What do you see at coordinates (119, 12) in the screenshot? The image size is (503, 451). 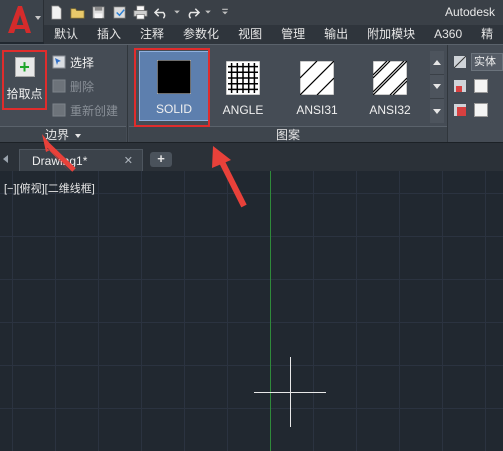 I see `save-as-icon` at bounding box center [119, 12].